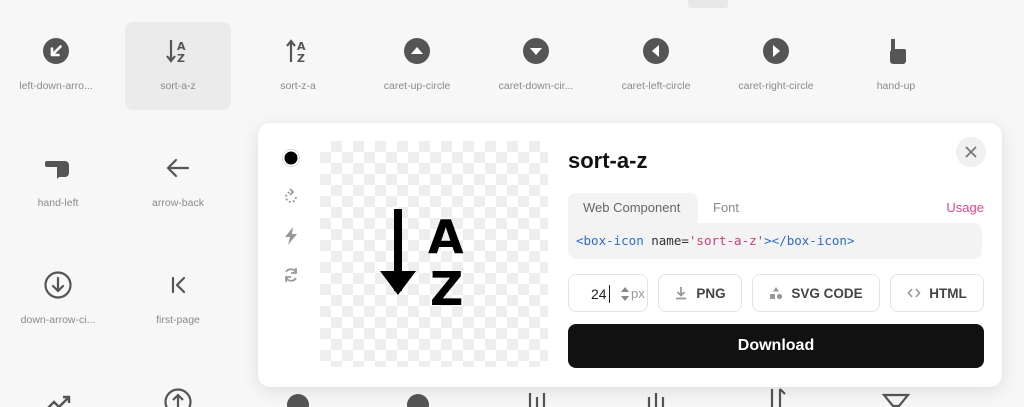  Describe the element at coordinates (417, 51) in the screenshot. I see `caret-up-circle-icon` at that location.